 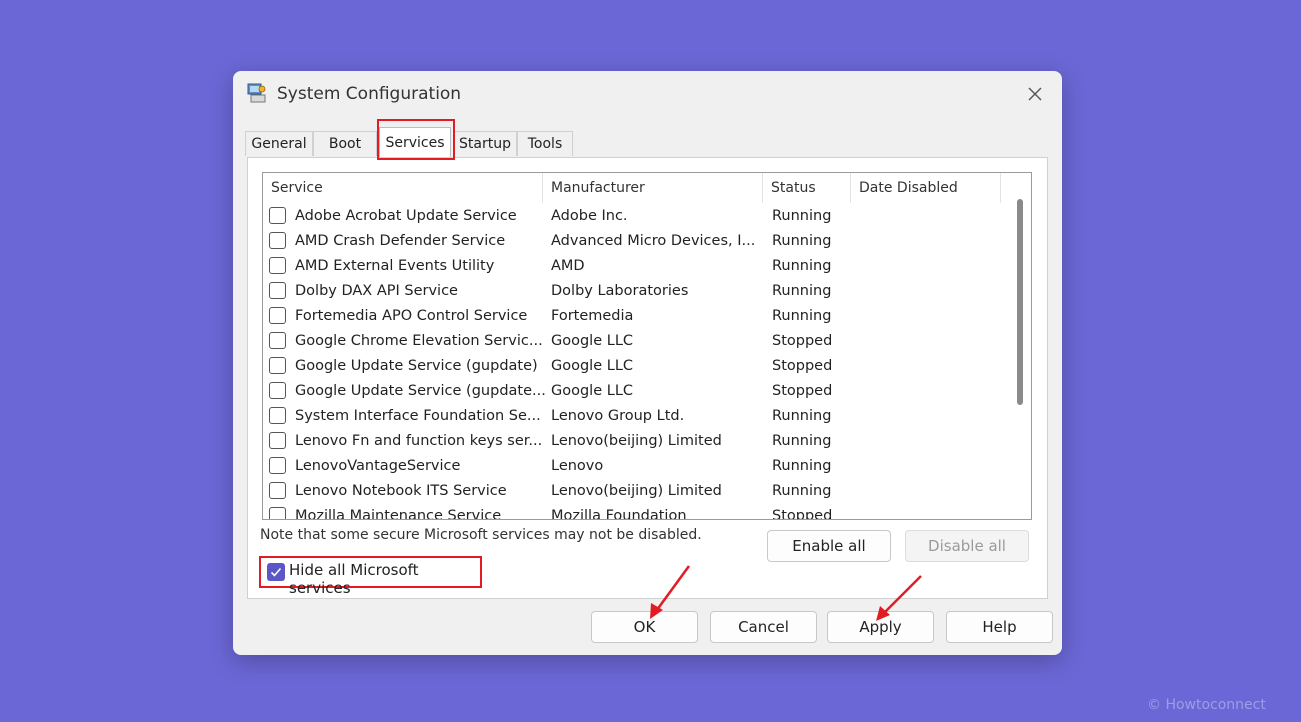 What do you see at coordinates (786, 593) in the screenshot?
I see `annotation-arrows` at bounding box center [786, 593].